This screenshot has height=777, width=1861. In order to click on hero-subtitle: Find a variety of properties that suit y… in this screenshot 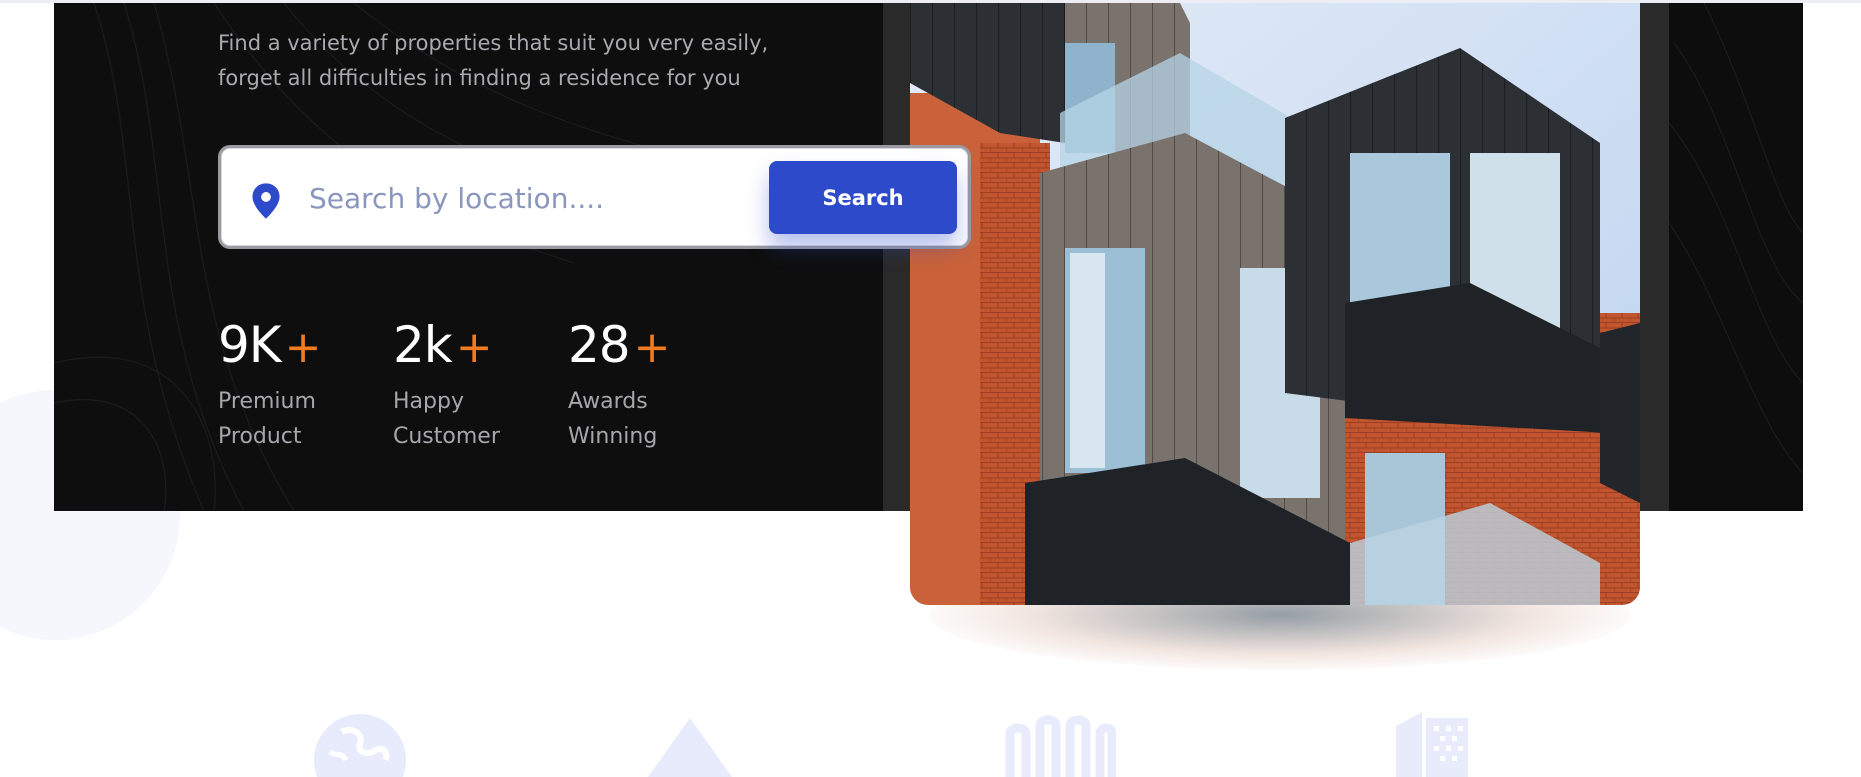, I will do `click(528, 61)`.